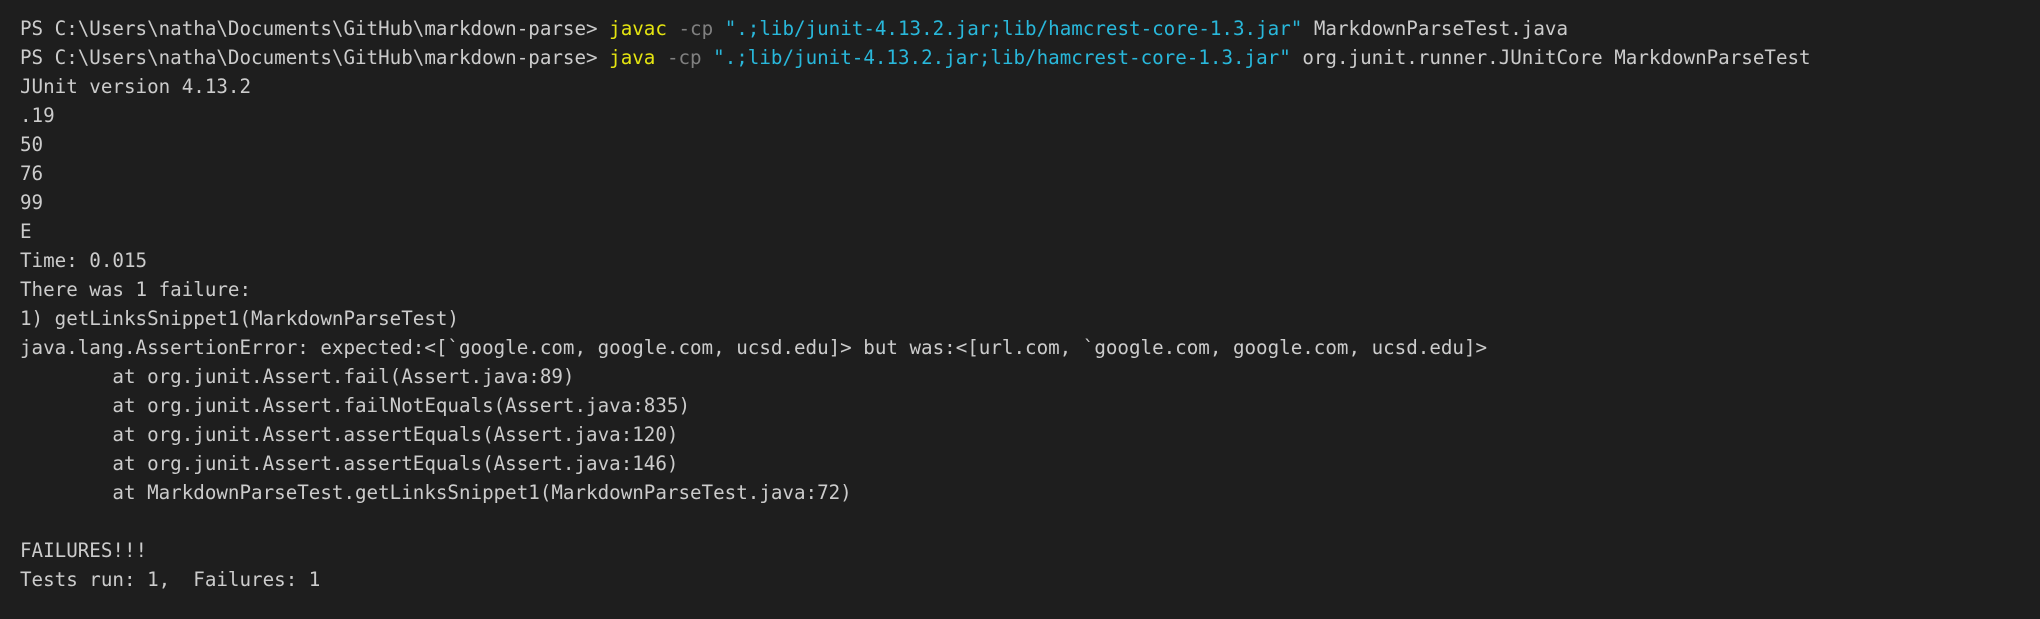  Describe the element at coordinates (136, 289) in the screenshot. I see `output-line: There was 1 failure:` at that location.